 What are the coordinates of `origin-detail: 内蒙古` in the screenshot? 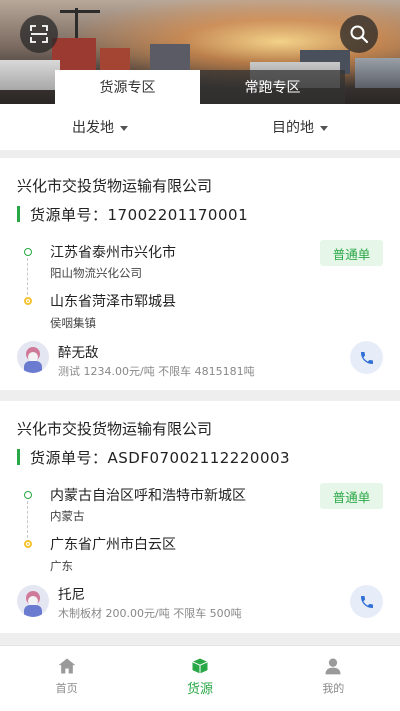 It's located at (67, 516).